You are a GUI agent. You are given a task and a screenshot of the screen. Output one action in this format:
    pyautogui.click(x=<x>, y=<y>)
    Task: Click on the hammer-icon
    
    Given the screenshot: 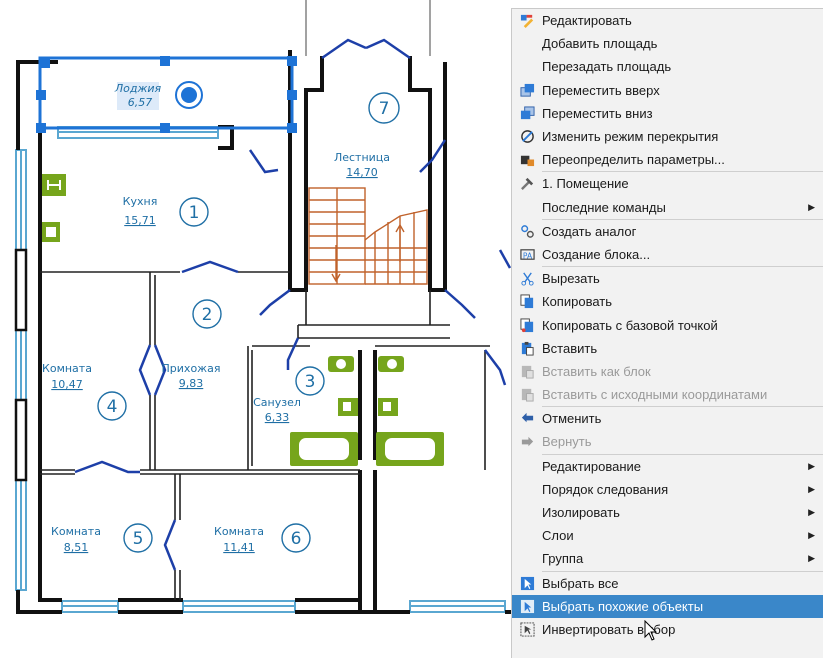 What is the action you would take?
    pyautogui.click(x=527, y=183)
    